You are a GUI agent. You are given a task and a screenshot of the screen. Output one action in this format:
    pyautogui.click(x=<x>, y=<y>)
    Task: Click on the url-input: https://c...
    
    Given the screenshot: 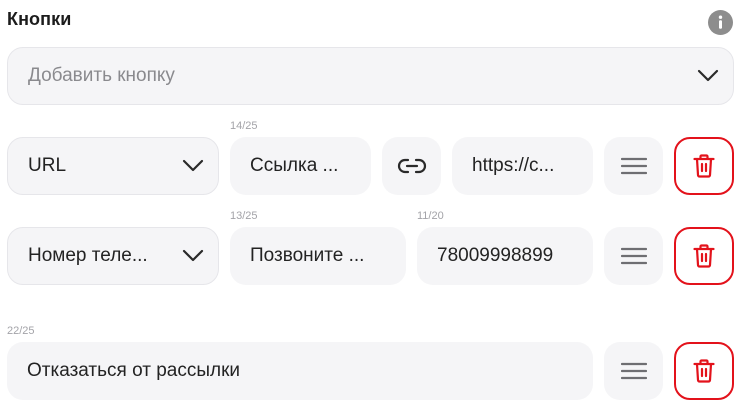 What is the action you would take?
    pyautogui.click(x=522, y=166)
    